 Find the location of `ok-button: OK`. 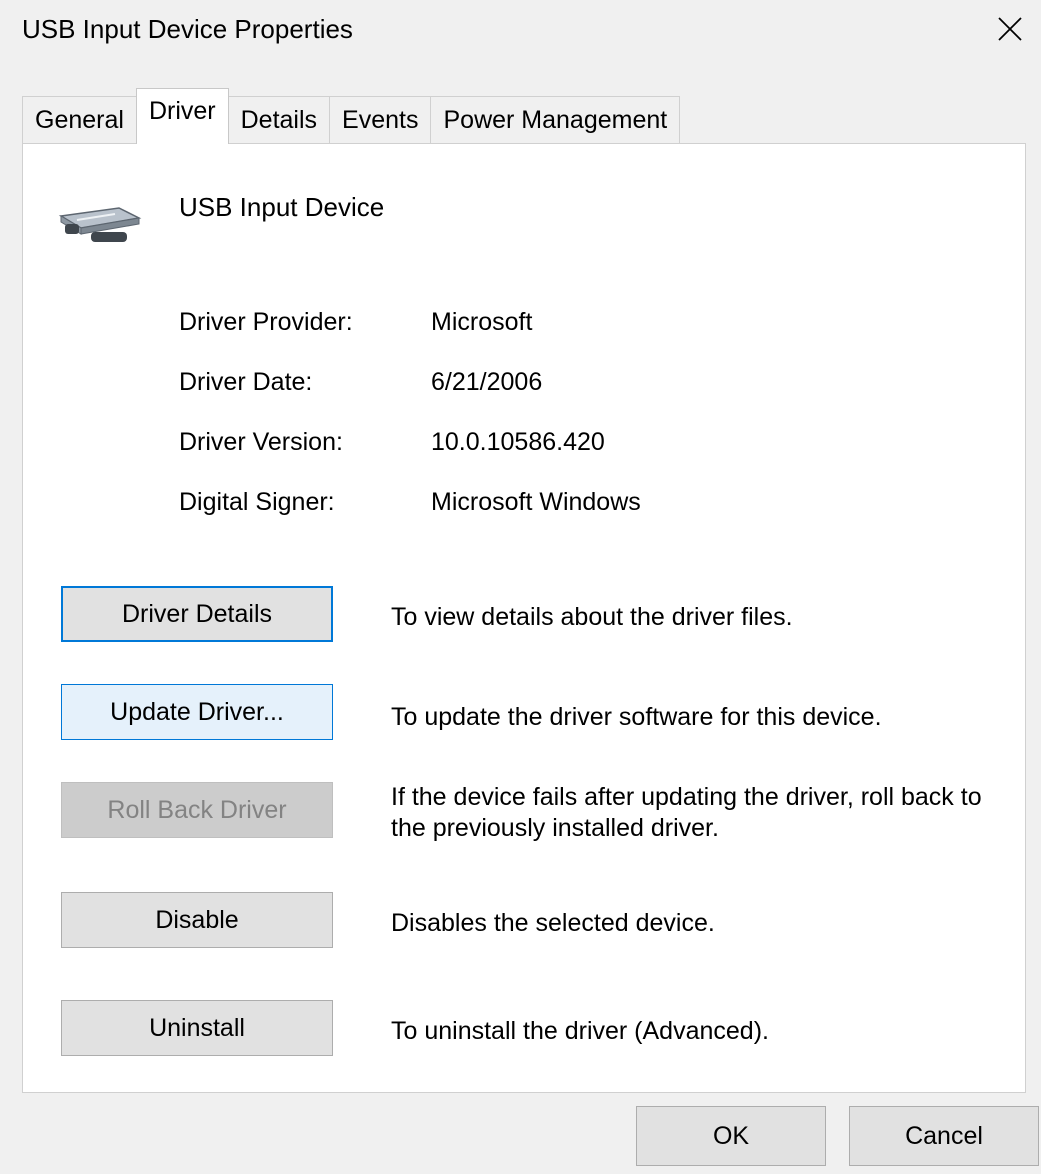

ok-button: OK is located at coordinates (731, 1136).